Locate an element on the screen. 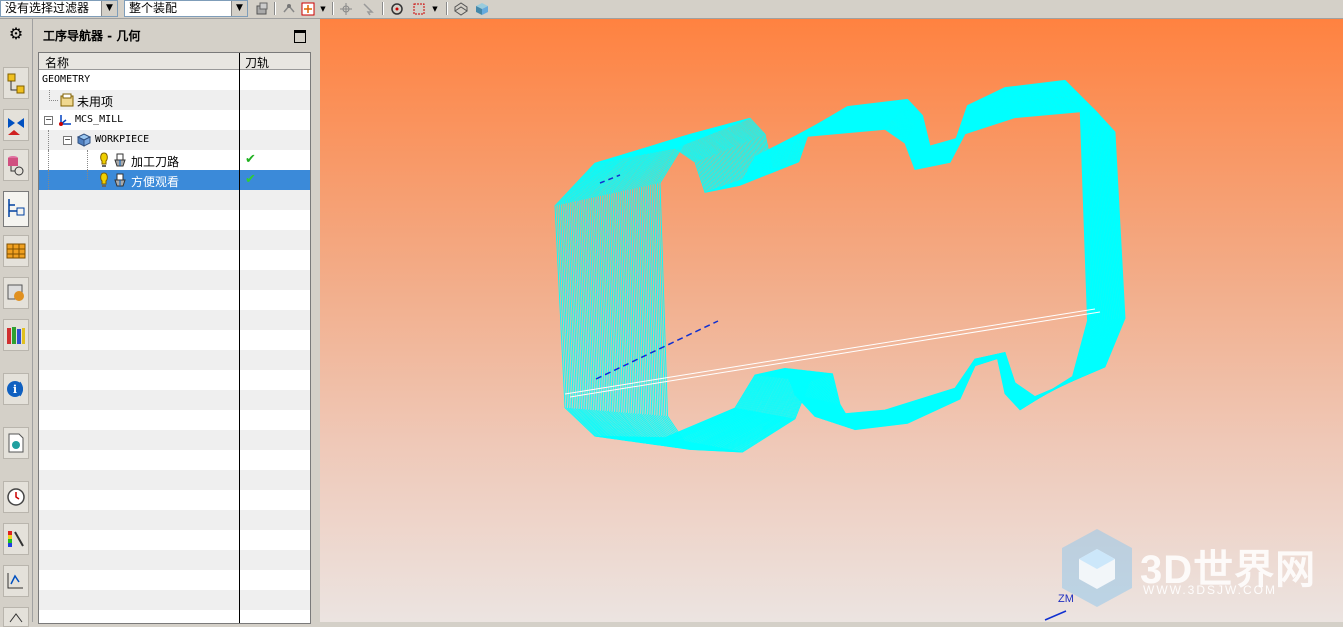 This screenshot has height=627, width=1343. tree-row-label: 未用项 is located at coordinates (95, 102).